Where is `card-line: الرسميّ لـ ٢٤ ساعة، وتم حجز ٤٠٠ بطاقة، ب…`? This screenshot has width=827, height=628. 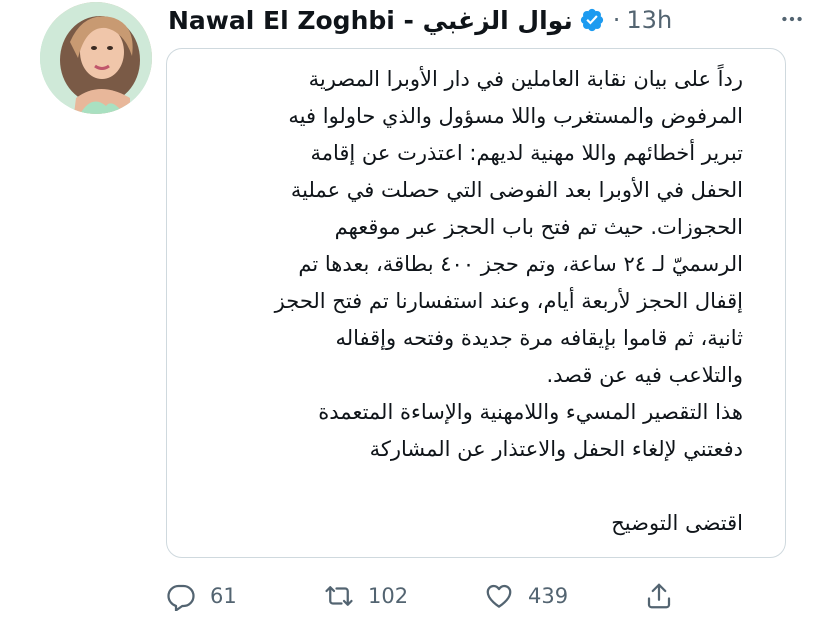
card-line: الرسميّ لـ ٢٤ ساعة، وتم حجز ٤٠٠ بطاقة، ب… is located at coordinates (520, 264).